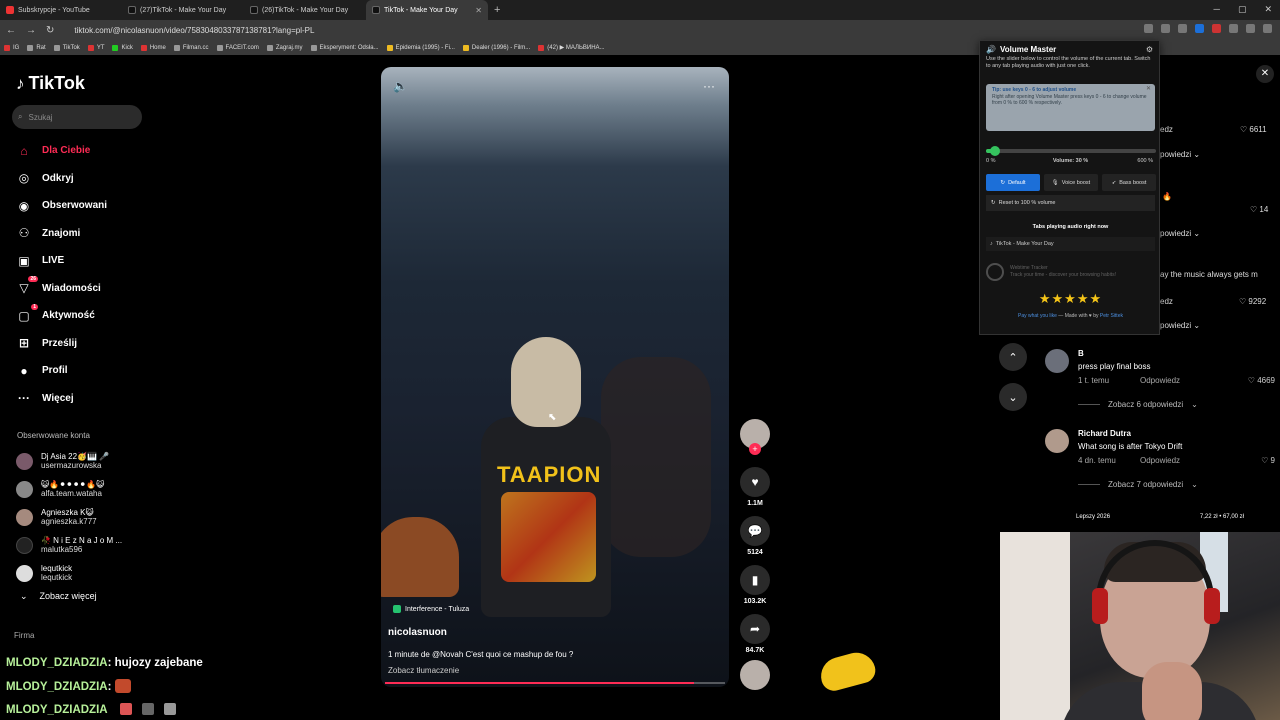 Image resolution: width=1280 pixels, height=720 pixels. I want to click on nav-item-more: ··· Więcej, so click(61, 399).